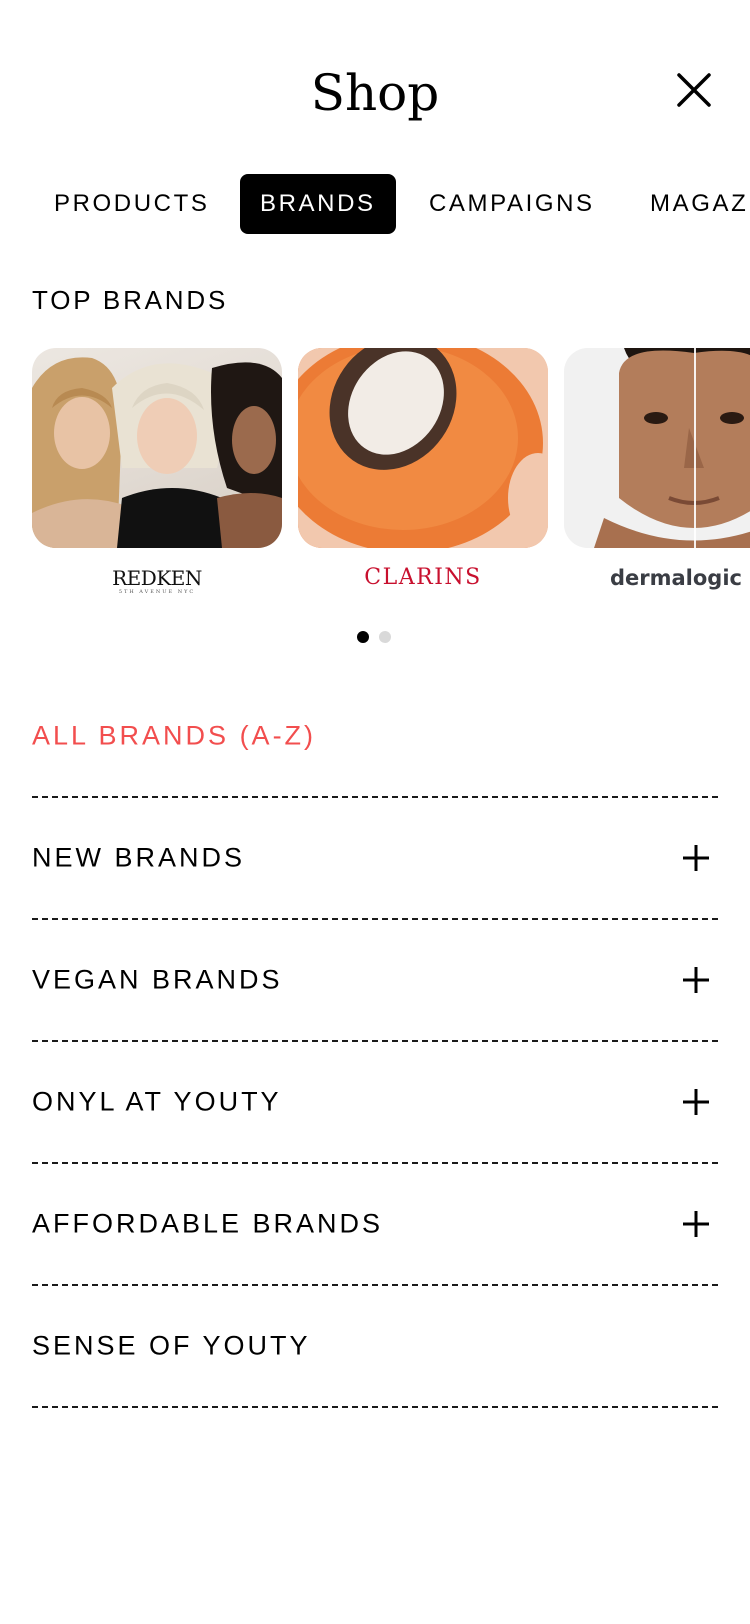  I want to click on tab-brands: BRANDS, so click(318, 204).